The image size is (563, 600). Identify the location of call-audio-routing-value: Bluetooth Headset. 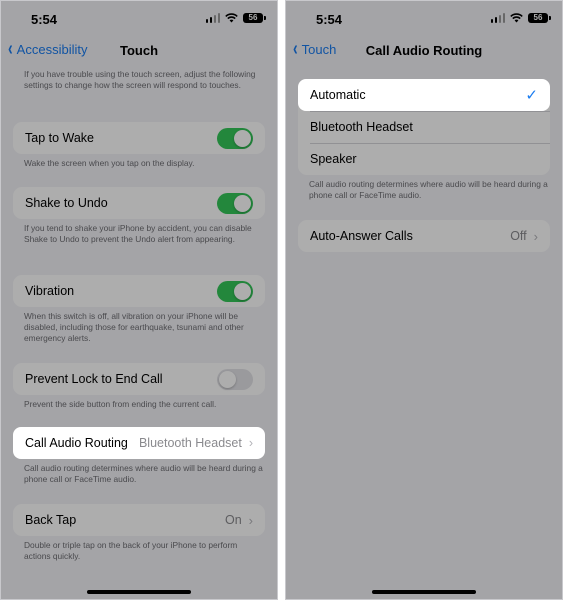
(190, 443).